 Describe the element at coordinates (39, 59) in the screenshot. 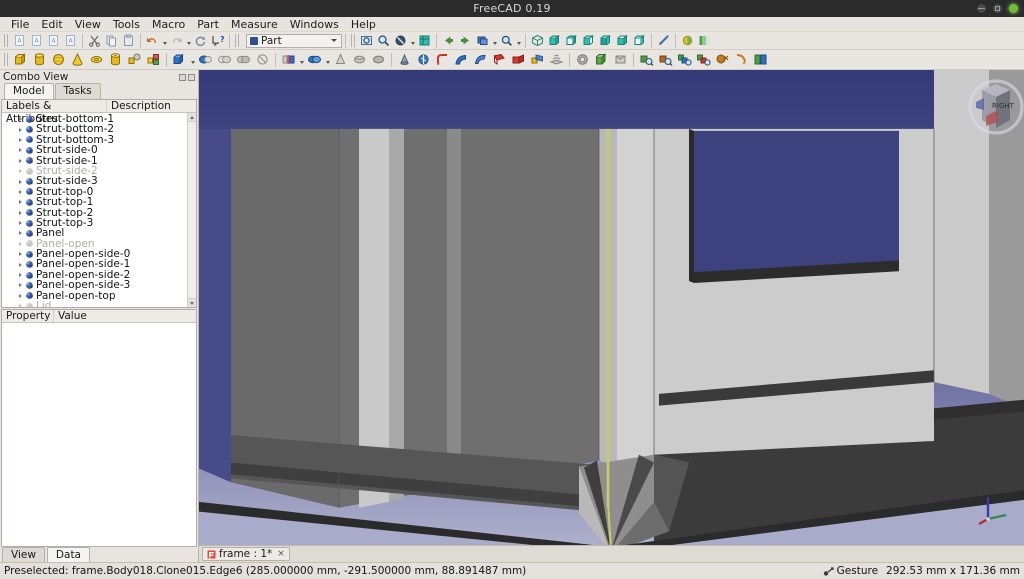

I see `cylinder-icon` at that location.